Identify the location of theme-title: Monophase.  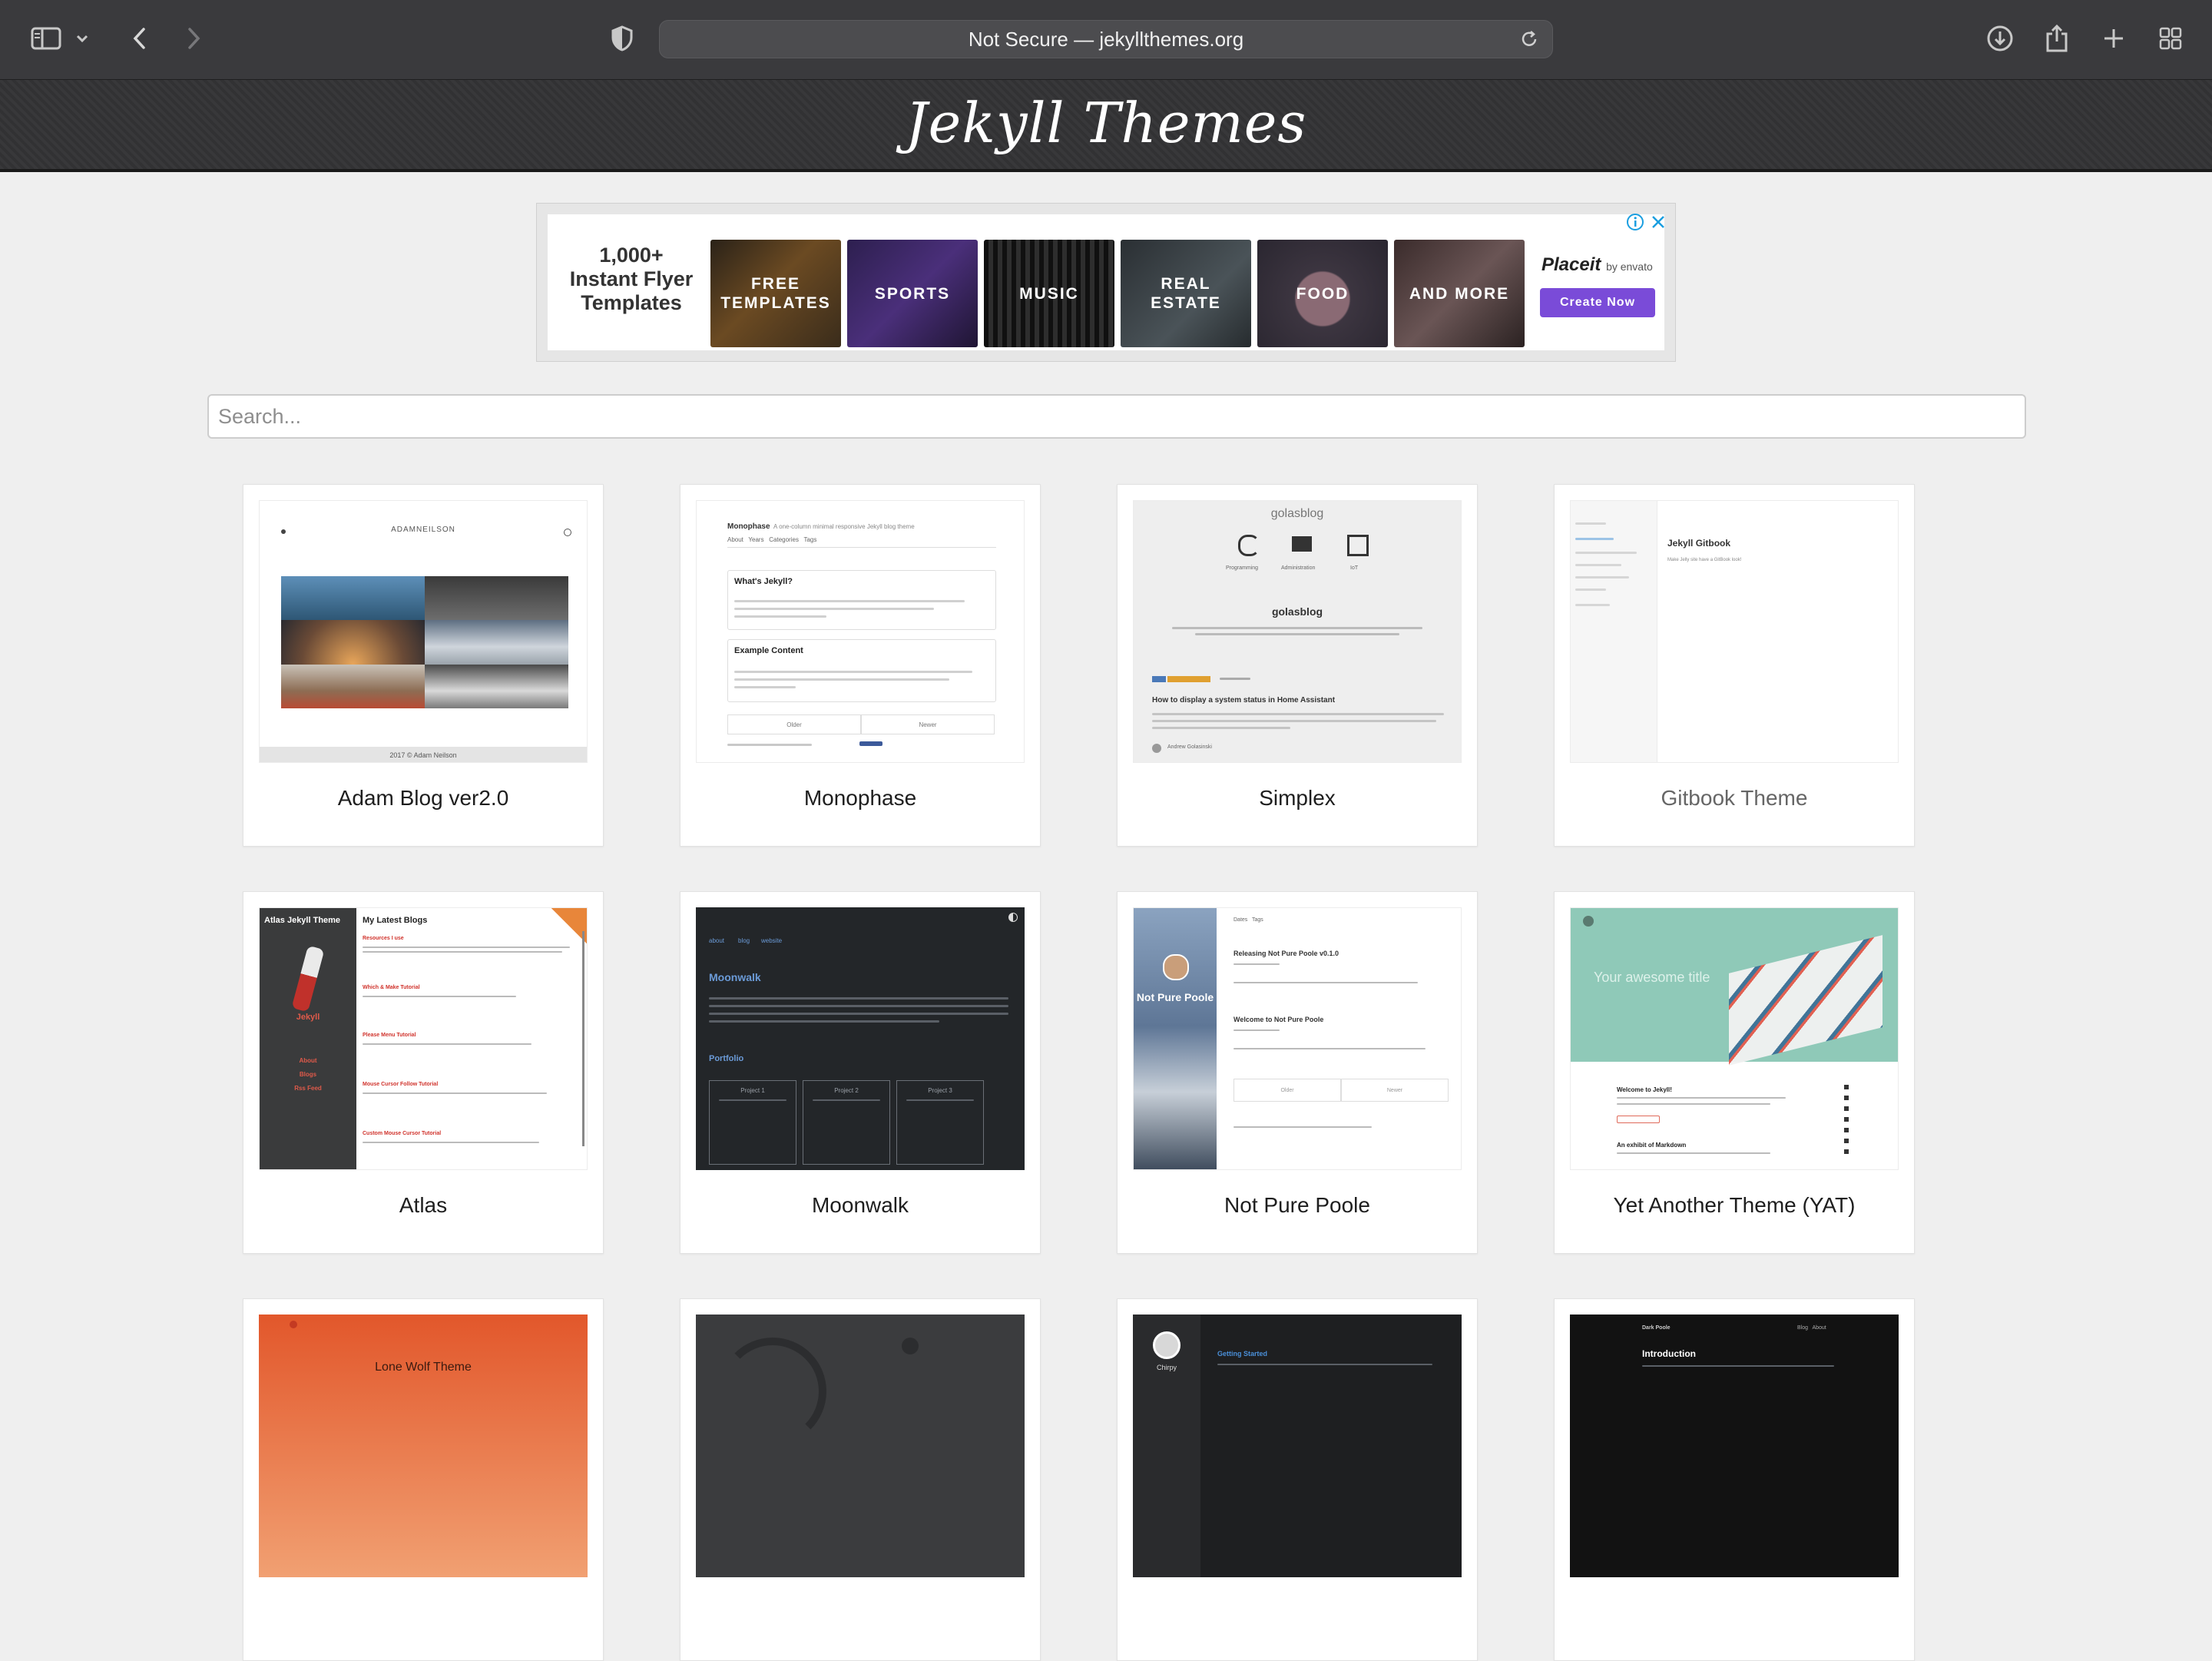
(860, 798).